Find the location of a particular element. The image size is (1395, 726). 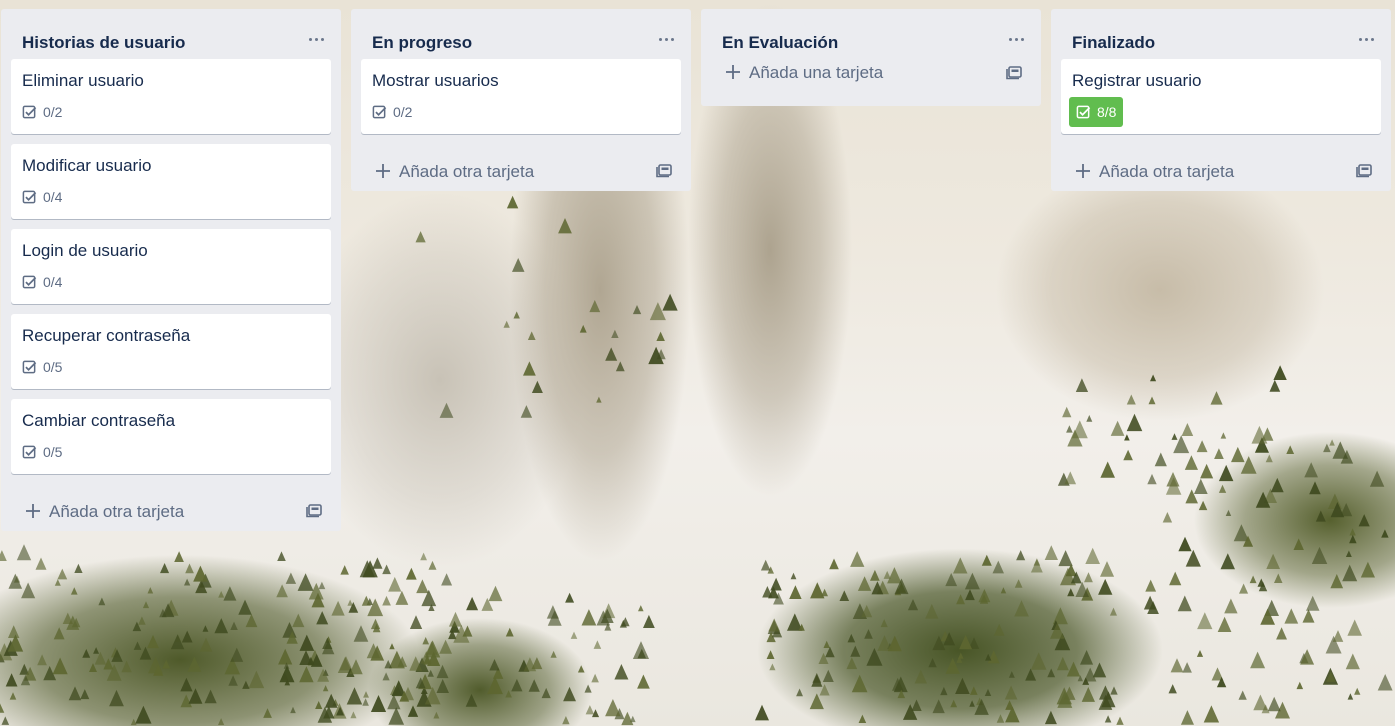

list-title: Finalizado is located at coordinates (1113, 43).